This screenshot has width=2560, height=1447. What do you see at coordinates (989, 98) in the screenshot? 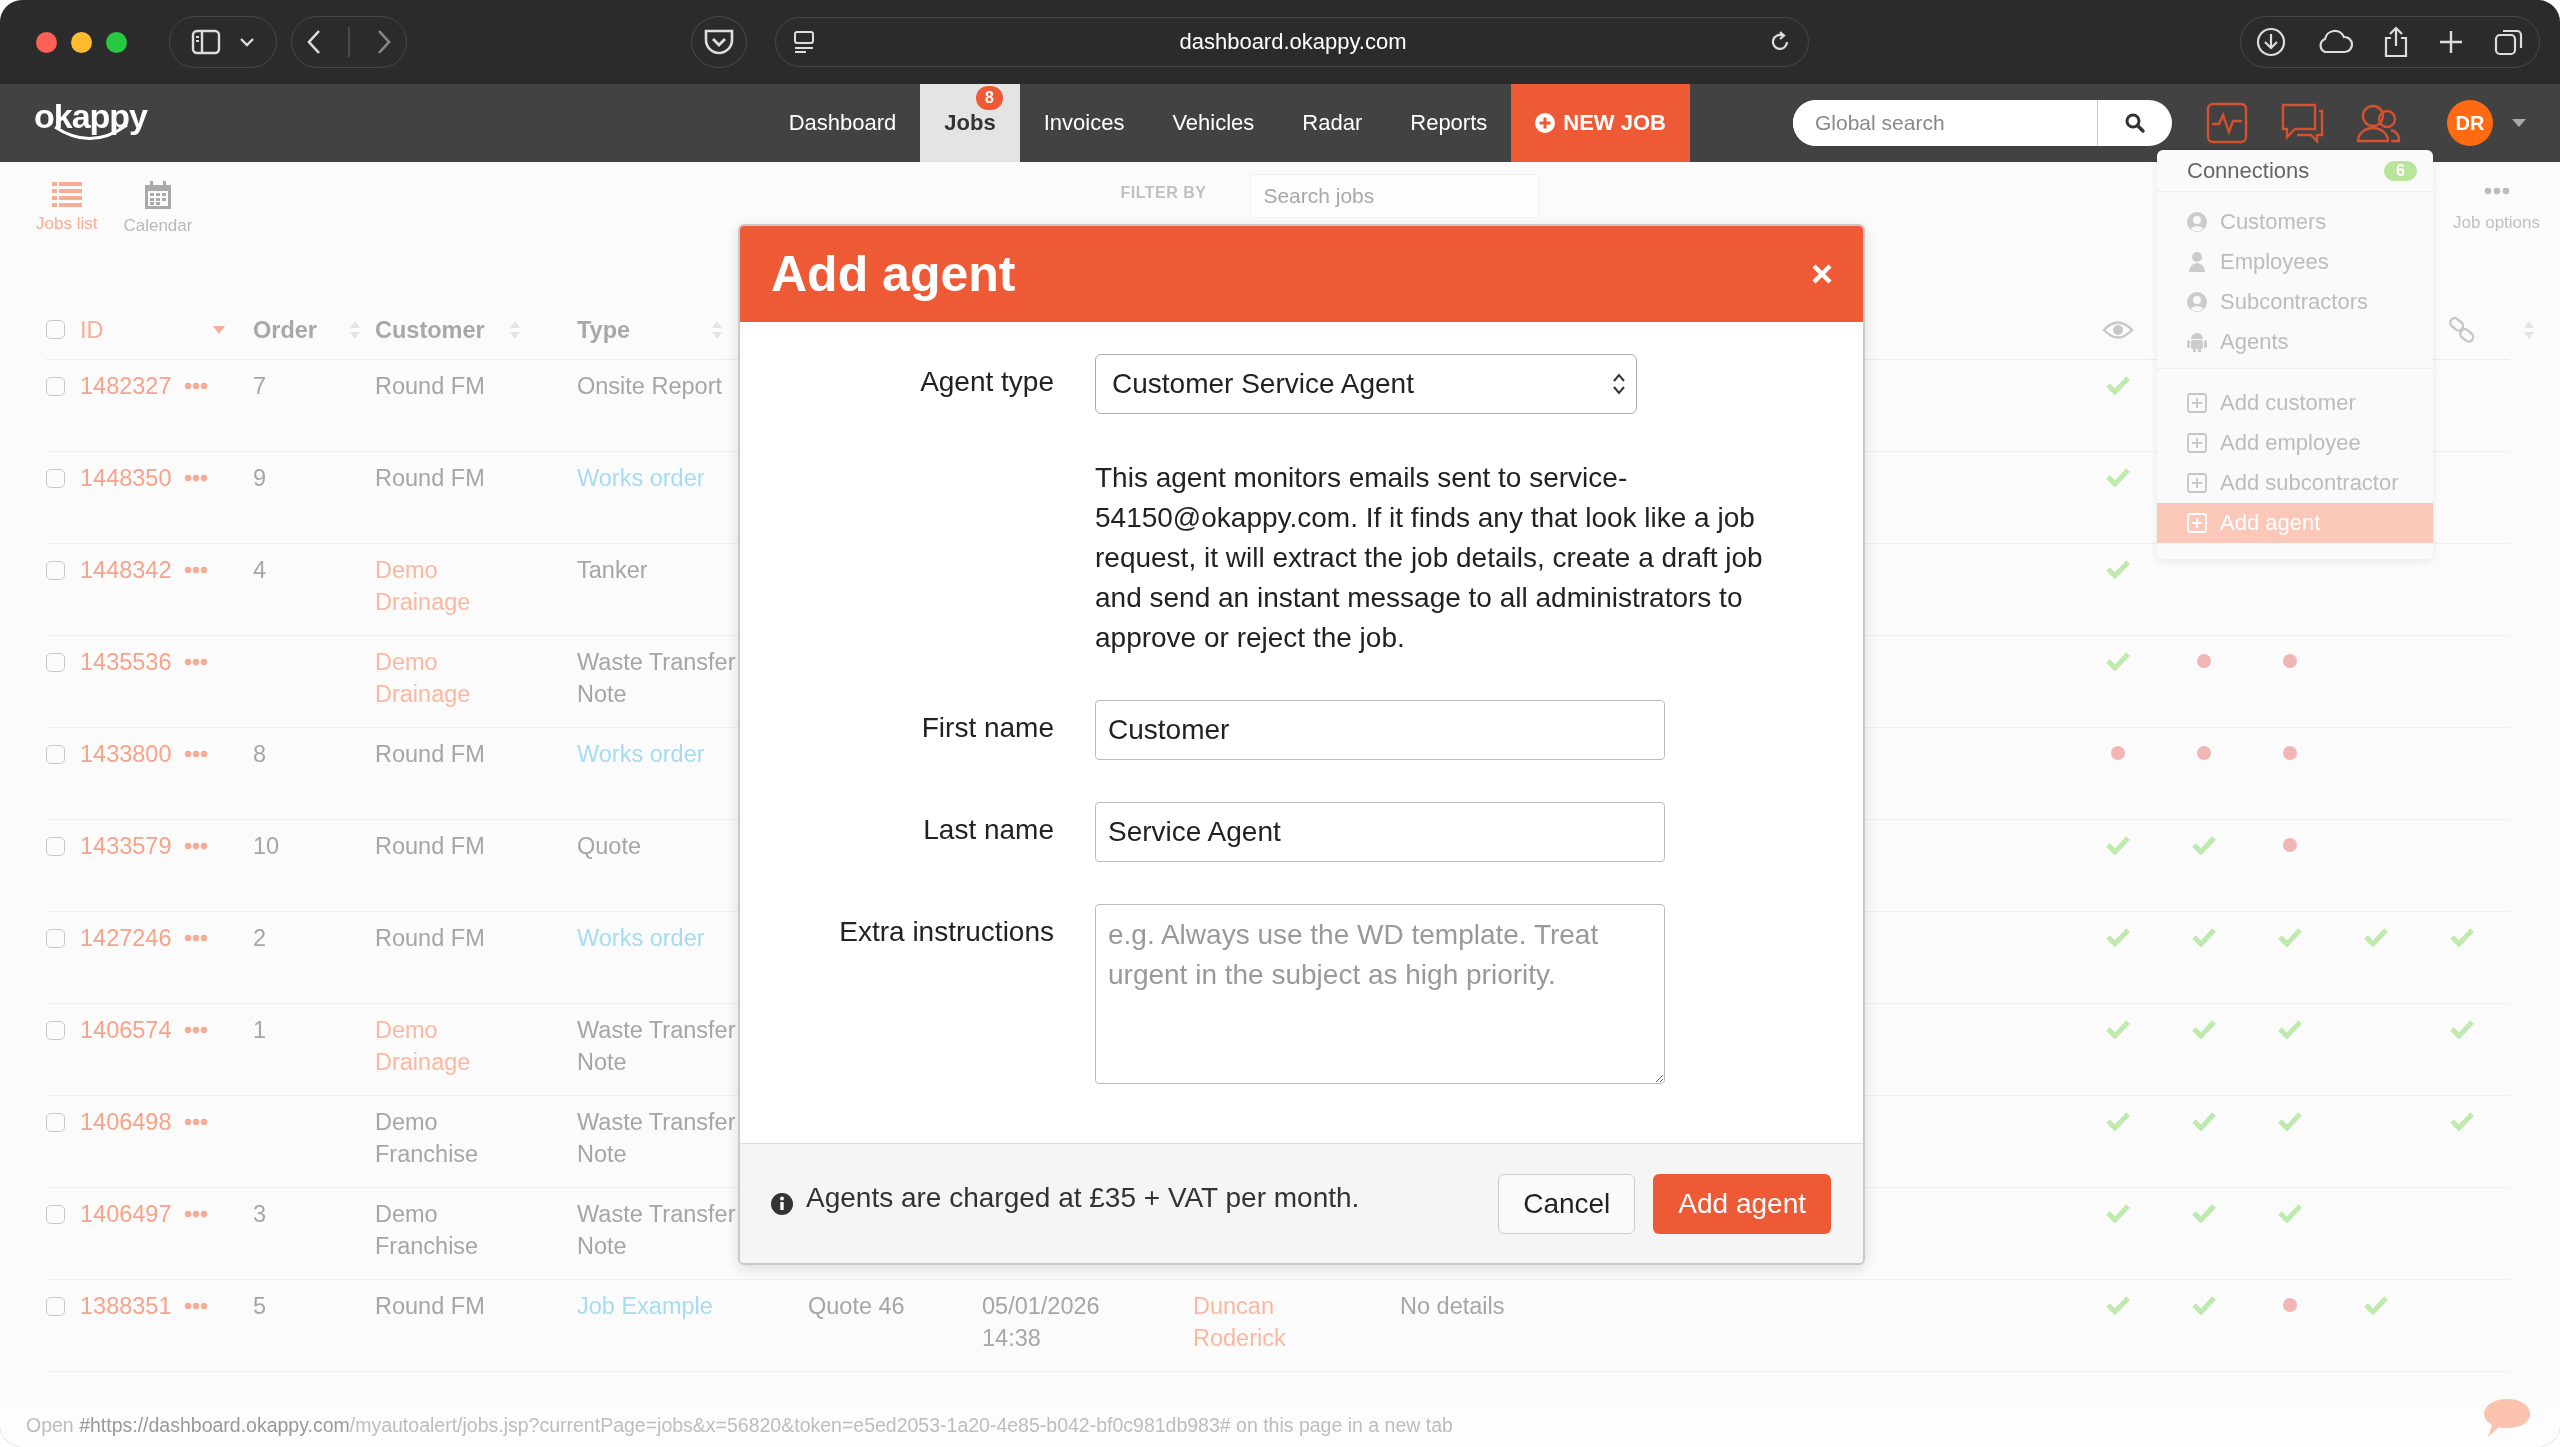
I see `count-badge: 8` at bounding box center [989, 98].